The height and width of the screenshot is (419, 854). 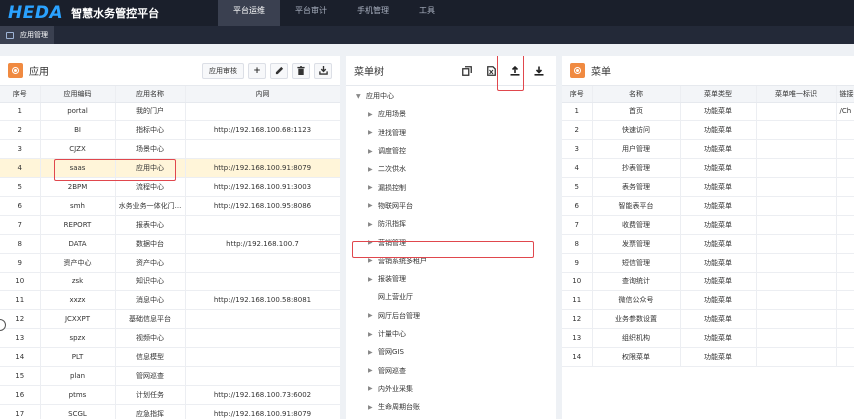 I want to click on add-app-button: +, so click(x=257, y=70).